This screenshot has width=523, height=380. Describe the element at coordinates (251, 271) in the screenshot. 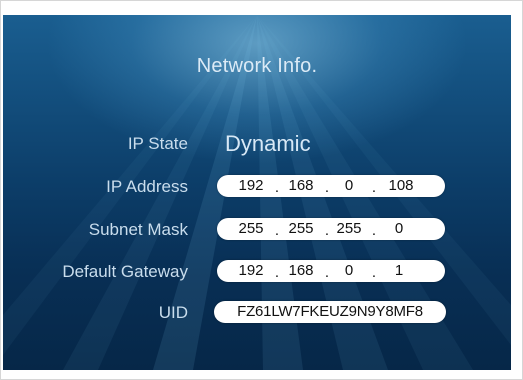

I see `default-gateway-octet-1: 192` at that location.